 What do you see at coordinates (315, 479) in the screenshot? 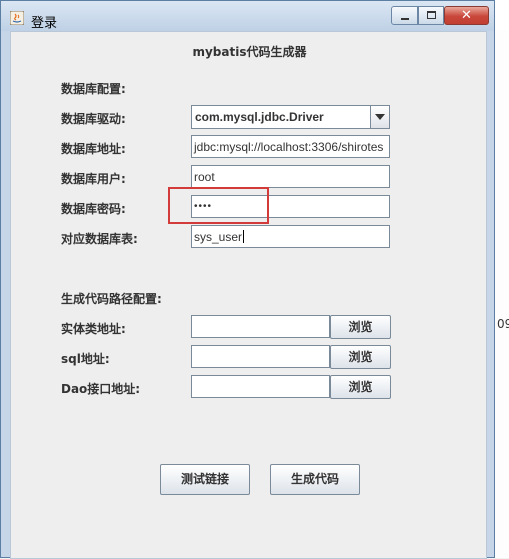
I see `generate-code-button: 生成代码` at bounding box center [315, 479].